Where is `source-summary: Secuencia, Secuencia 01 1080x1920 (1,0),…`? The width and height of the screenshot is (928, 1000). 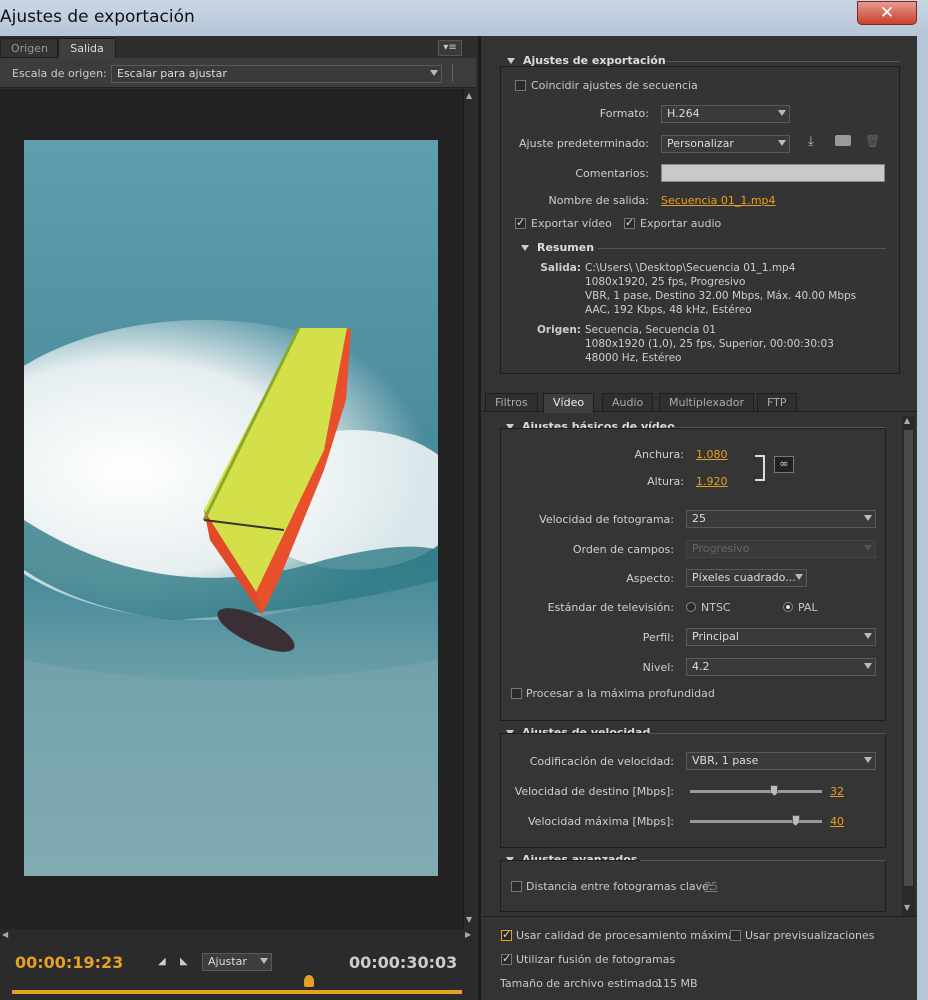 source-summary: Secuencia, Secuencia 01 1080x1920 (1,0),… is located at coordinates (709, 344).